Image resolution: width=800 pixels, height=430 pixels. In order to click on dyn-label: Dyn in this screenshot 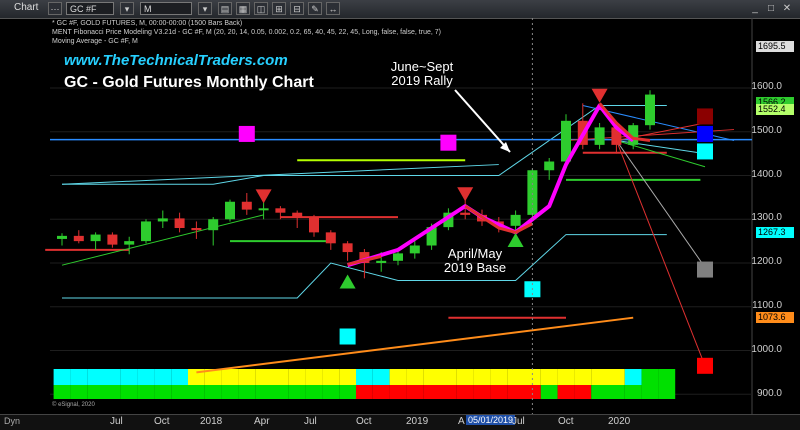, I will do `click(12, 421)`.